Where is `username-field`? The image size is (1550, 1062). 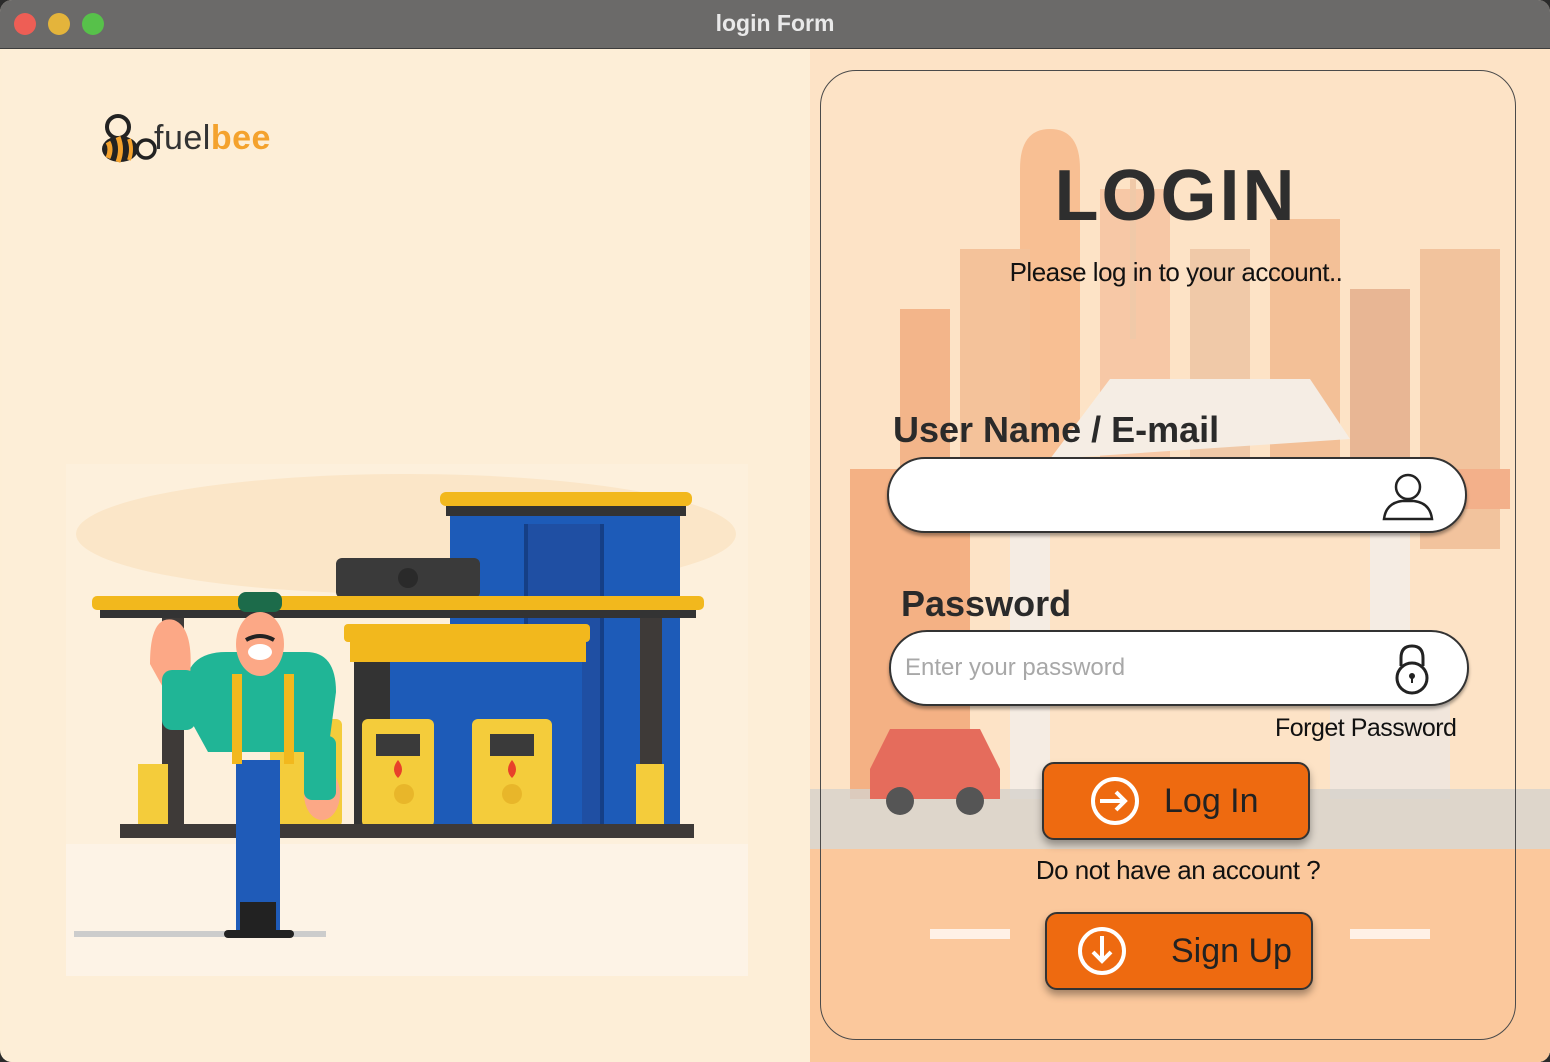
username-field is located at coordinates (1177, 495).